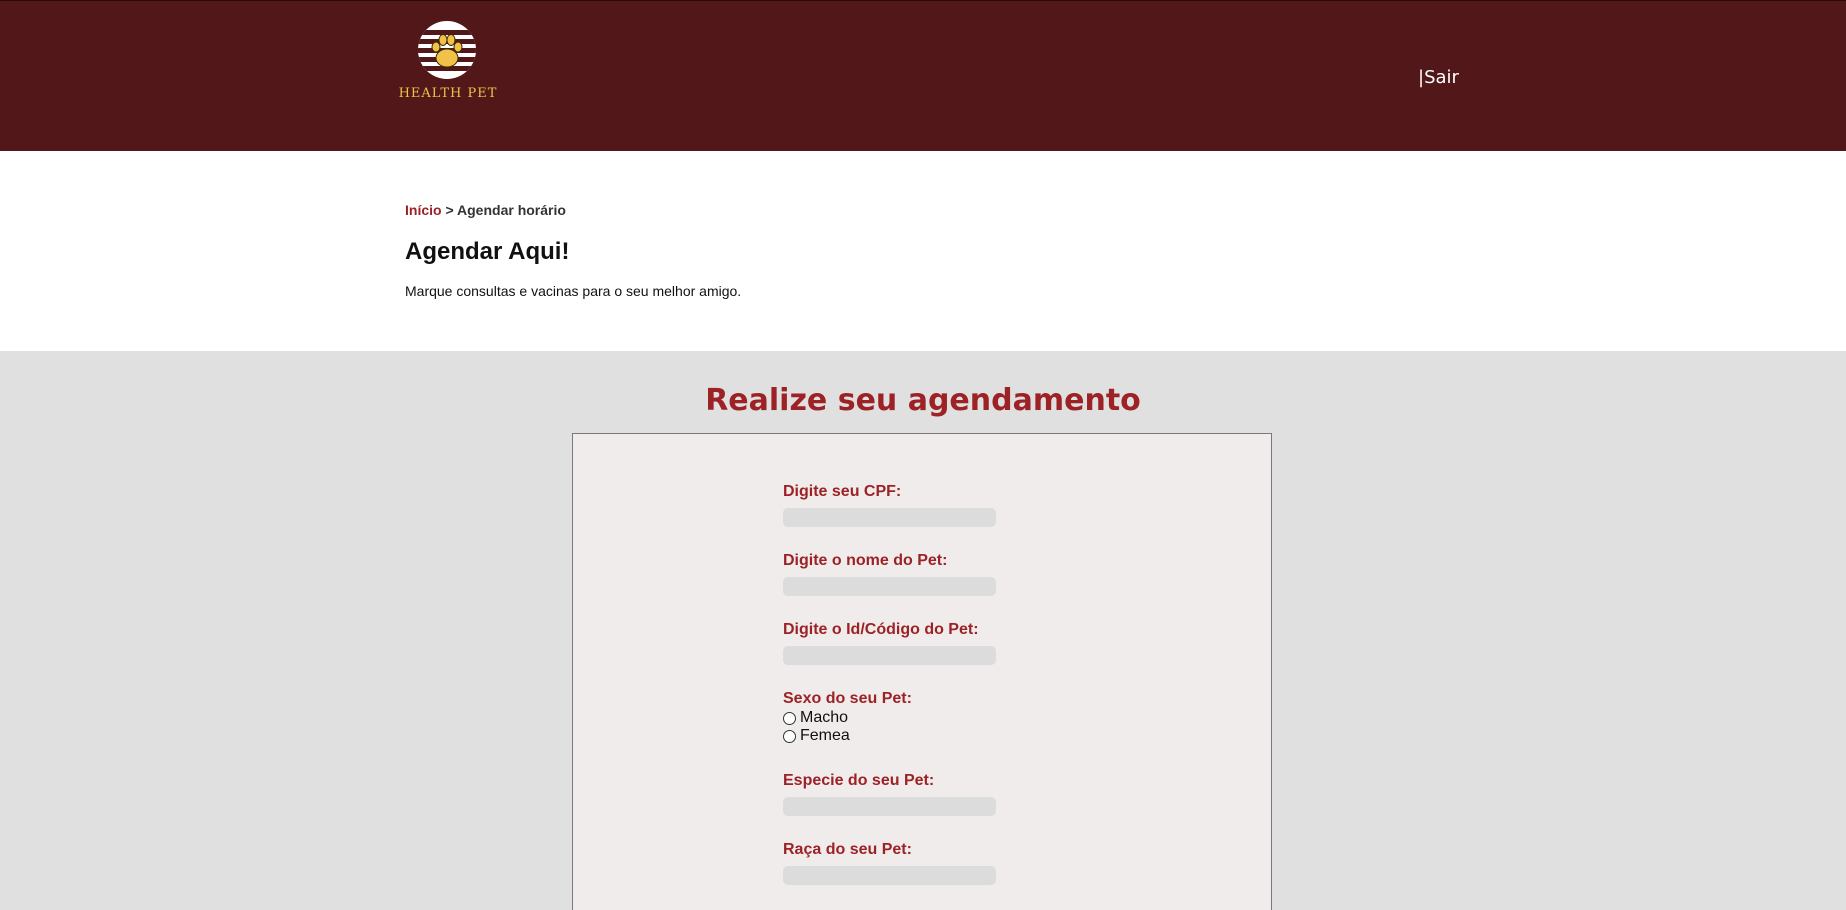  What do you see at coordinates (889, 655) in the screenshot?
I see `pet-id-input` at bounding box center [889, 655].